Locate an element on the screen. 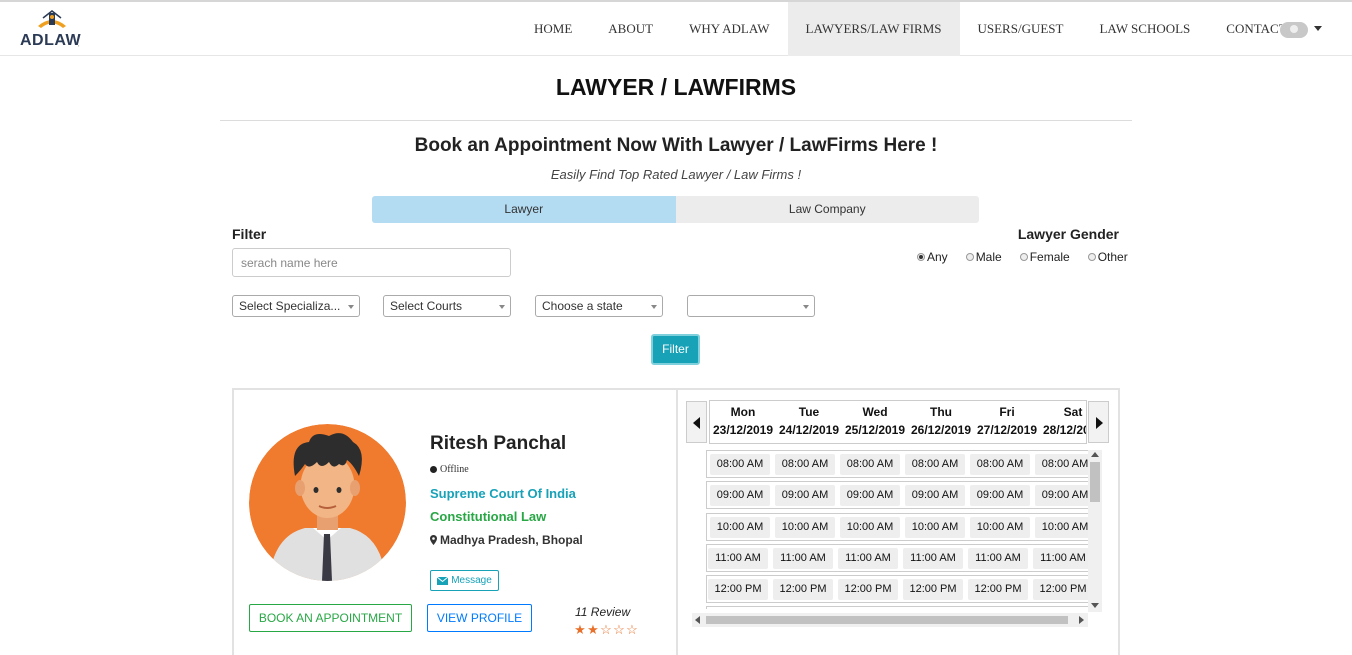  state-select: Choose a state is located at coordinates (599, 306).